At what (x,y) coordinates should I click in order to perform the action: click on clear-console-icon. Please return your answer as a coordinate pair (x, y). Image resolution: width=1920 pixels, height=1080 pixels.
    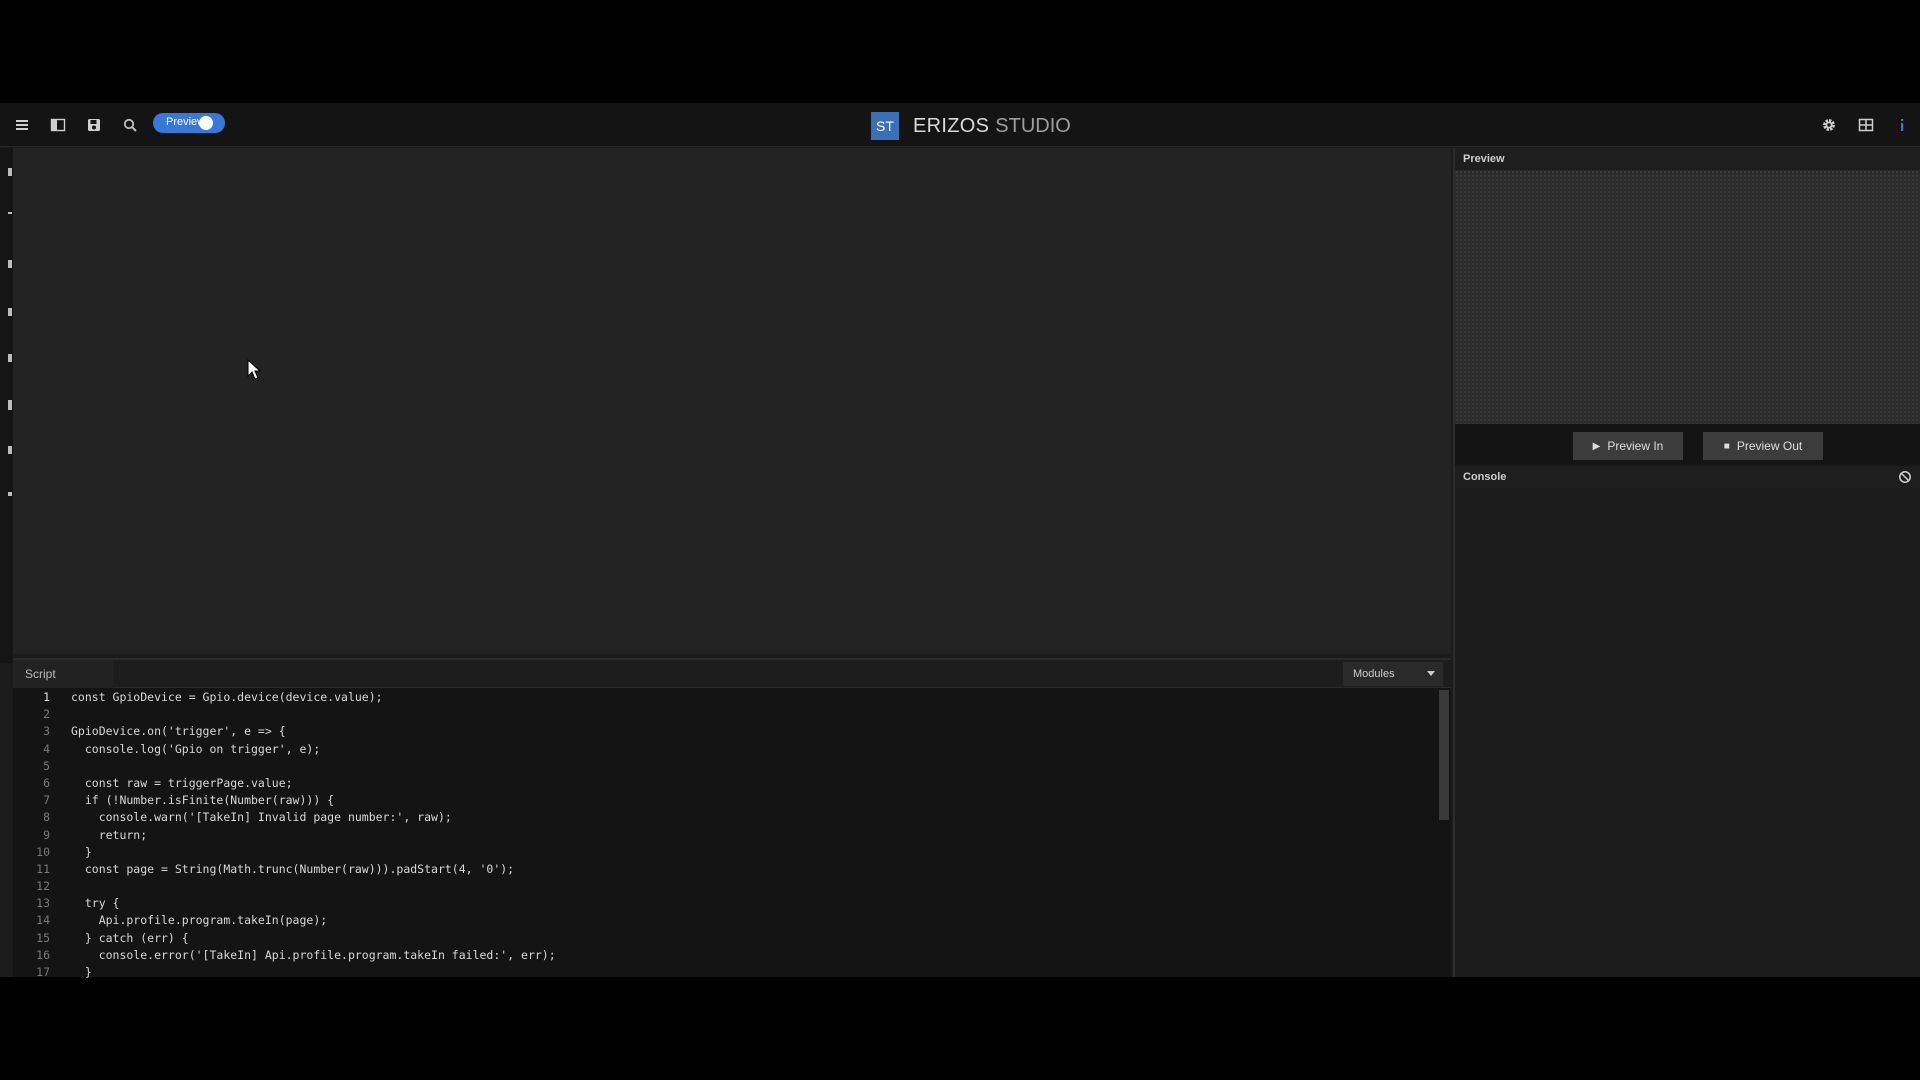
    Looking at the image, I should click on (1905, 477).